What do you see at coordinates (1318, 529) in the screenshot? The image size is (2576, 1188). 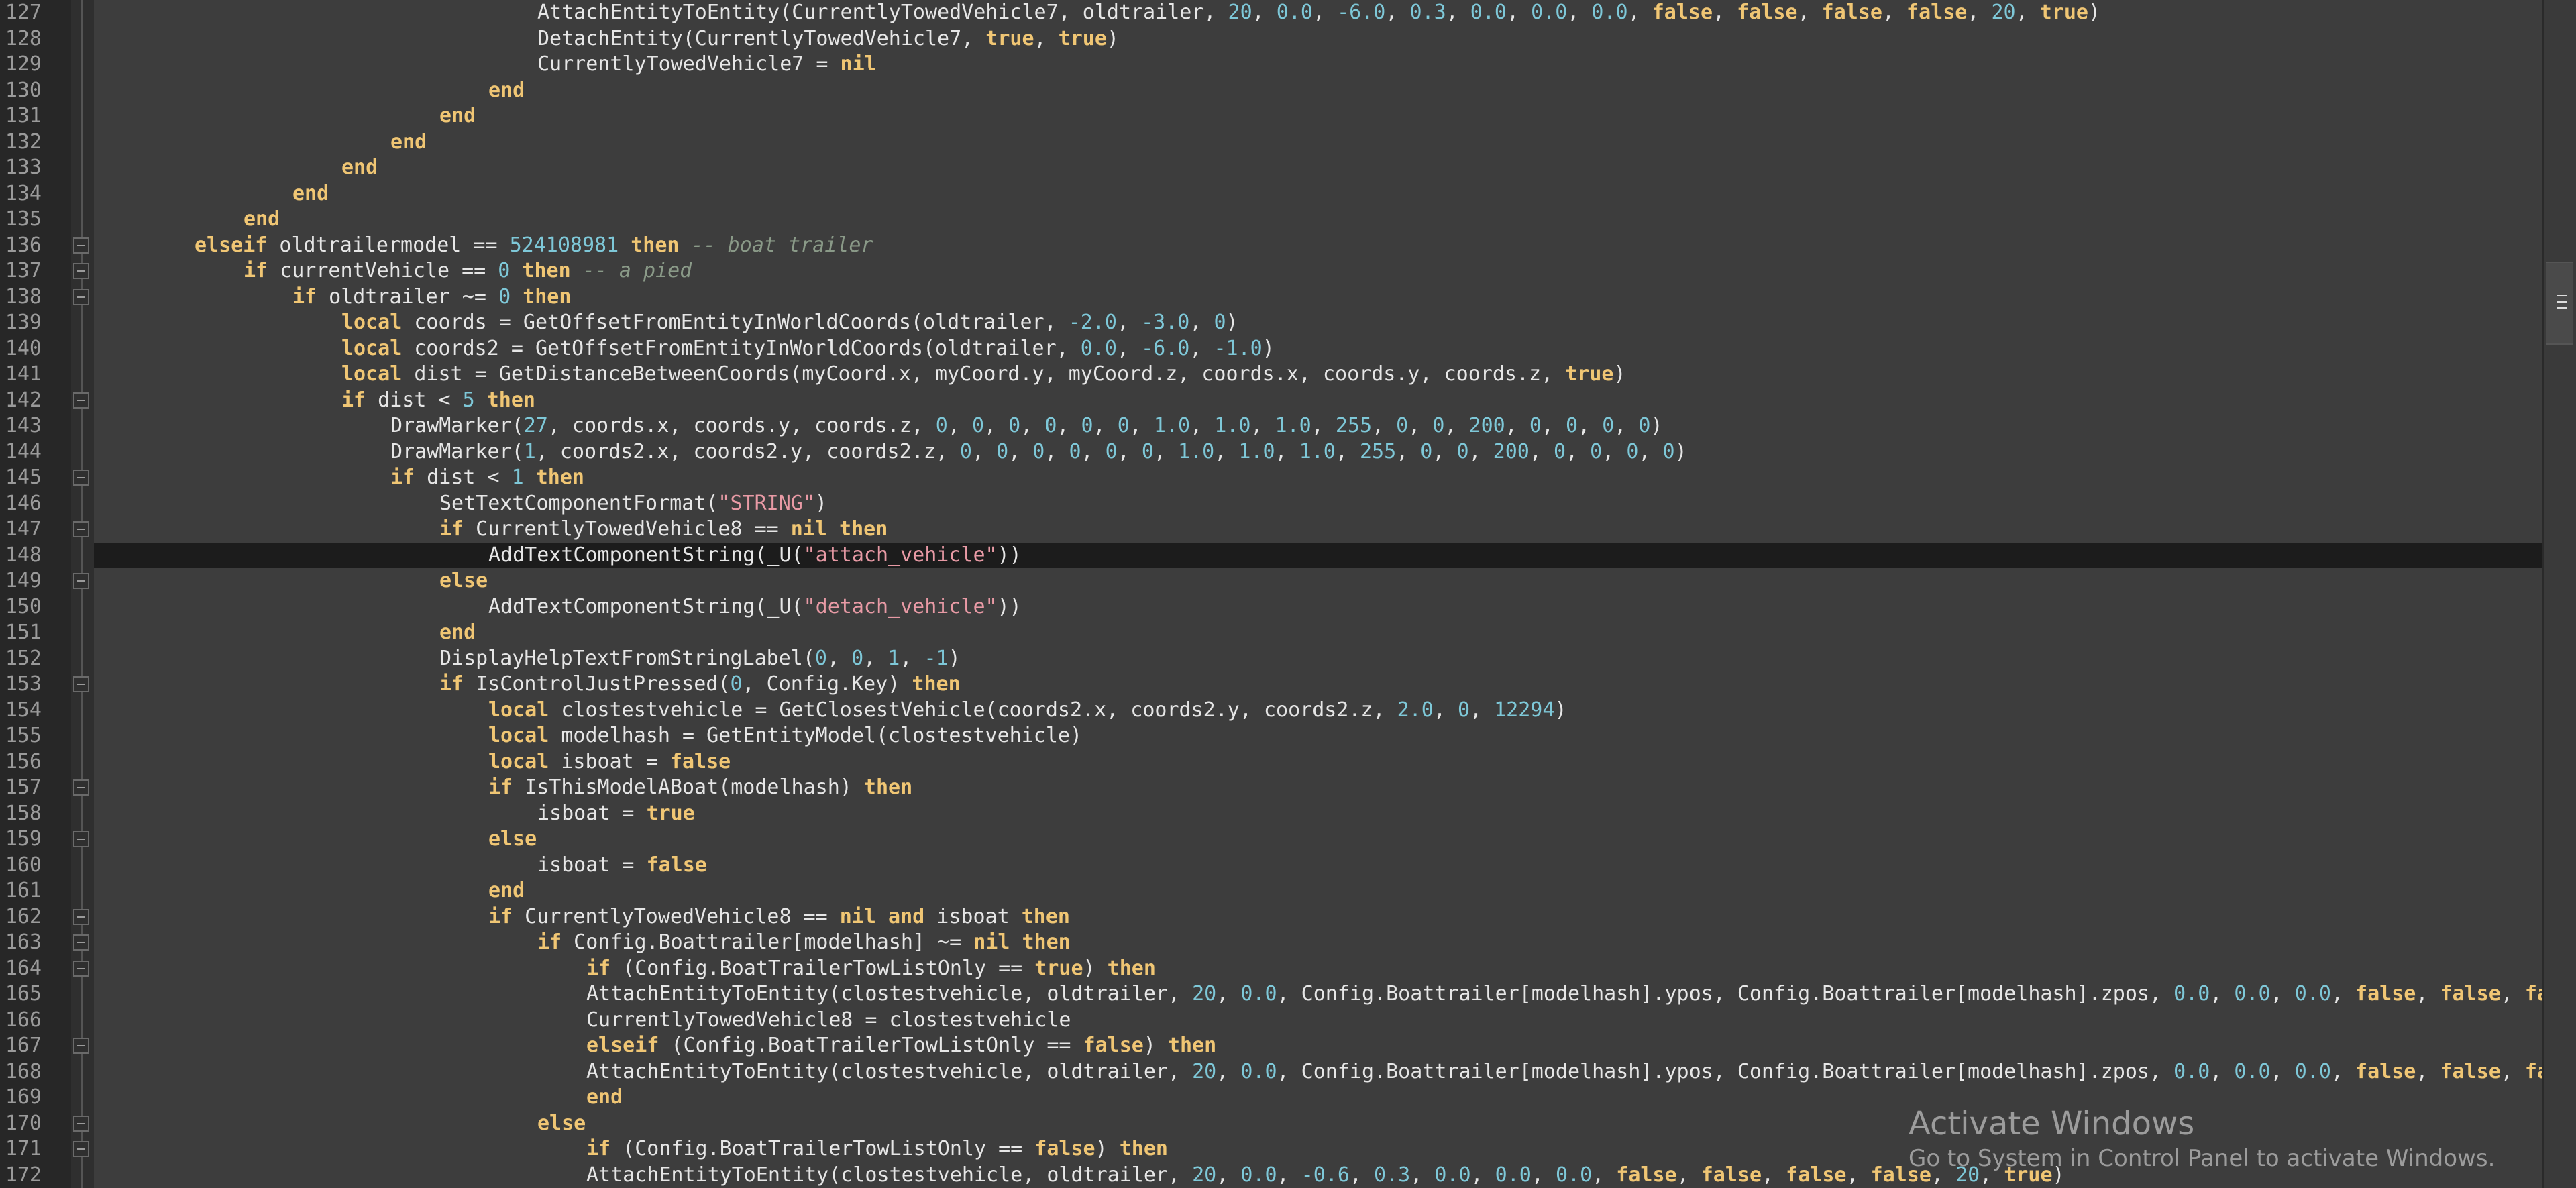 I see `code-text: if CurrentlyTowedVehicle8 == nil then` at bounding box center [1318, 529].